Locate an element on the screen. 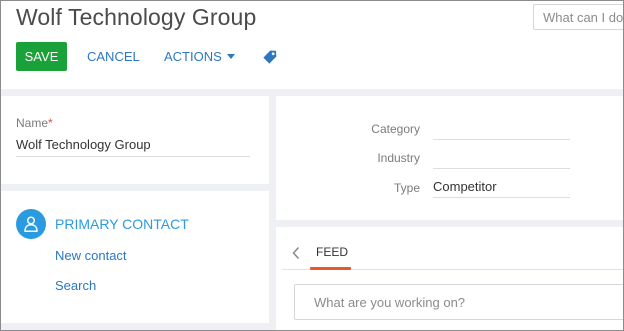 The image size is (624, 331). name-label: Name* is located at coordinates (34, 123).